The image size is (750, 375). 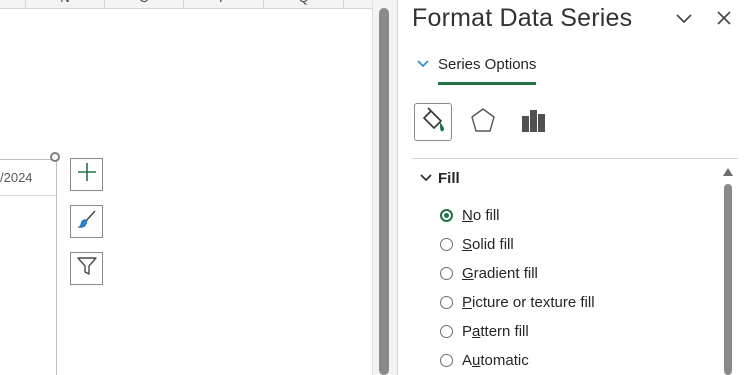 I want to click on access-key: S, so click(x=467, y=244).